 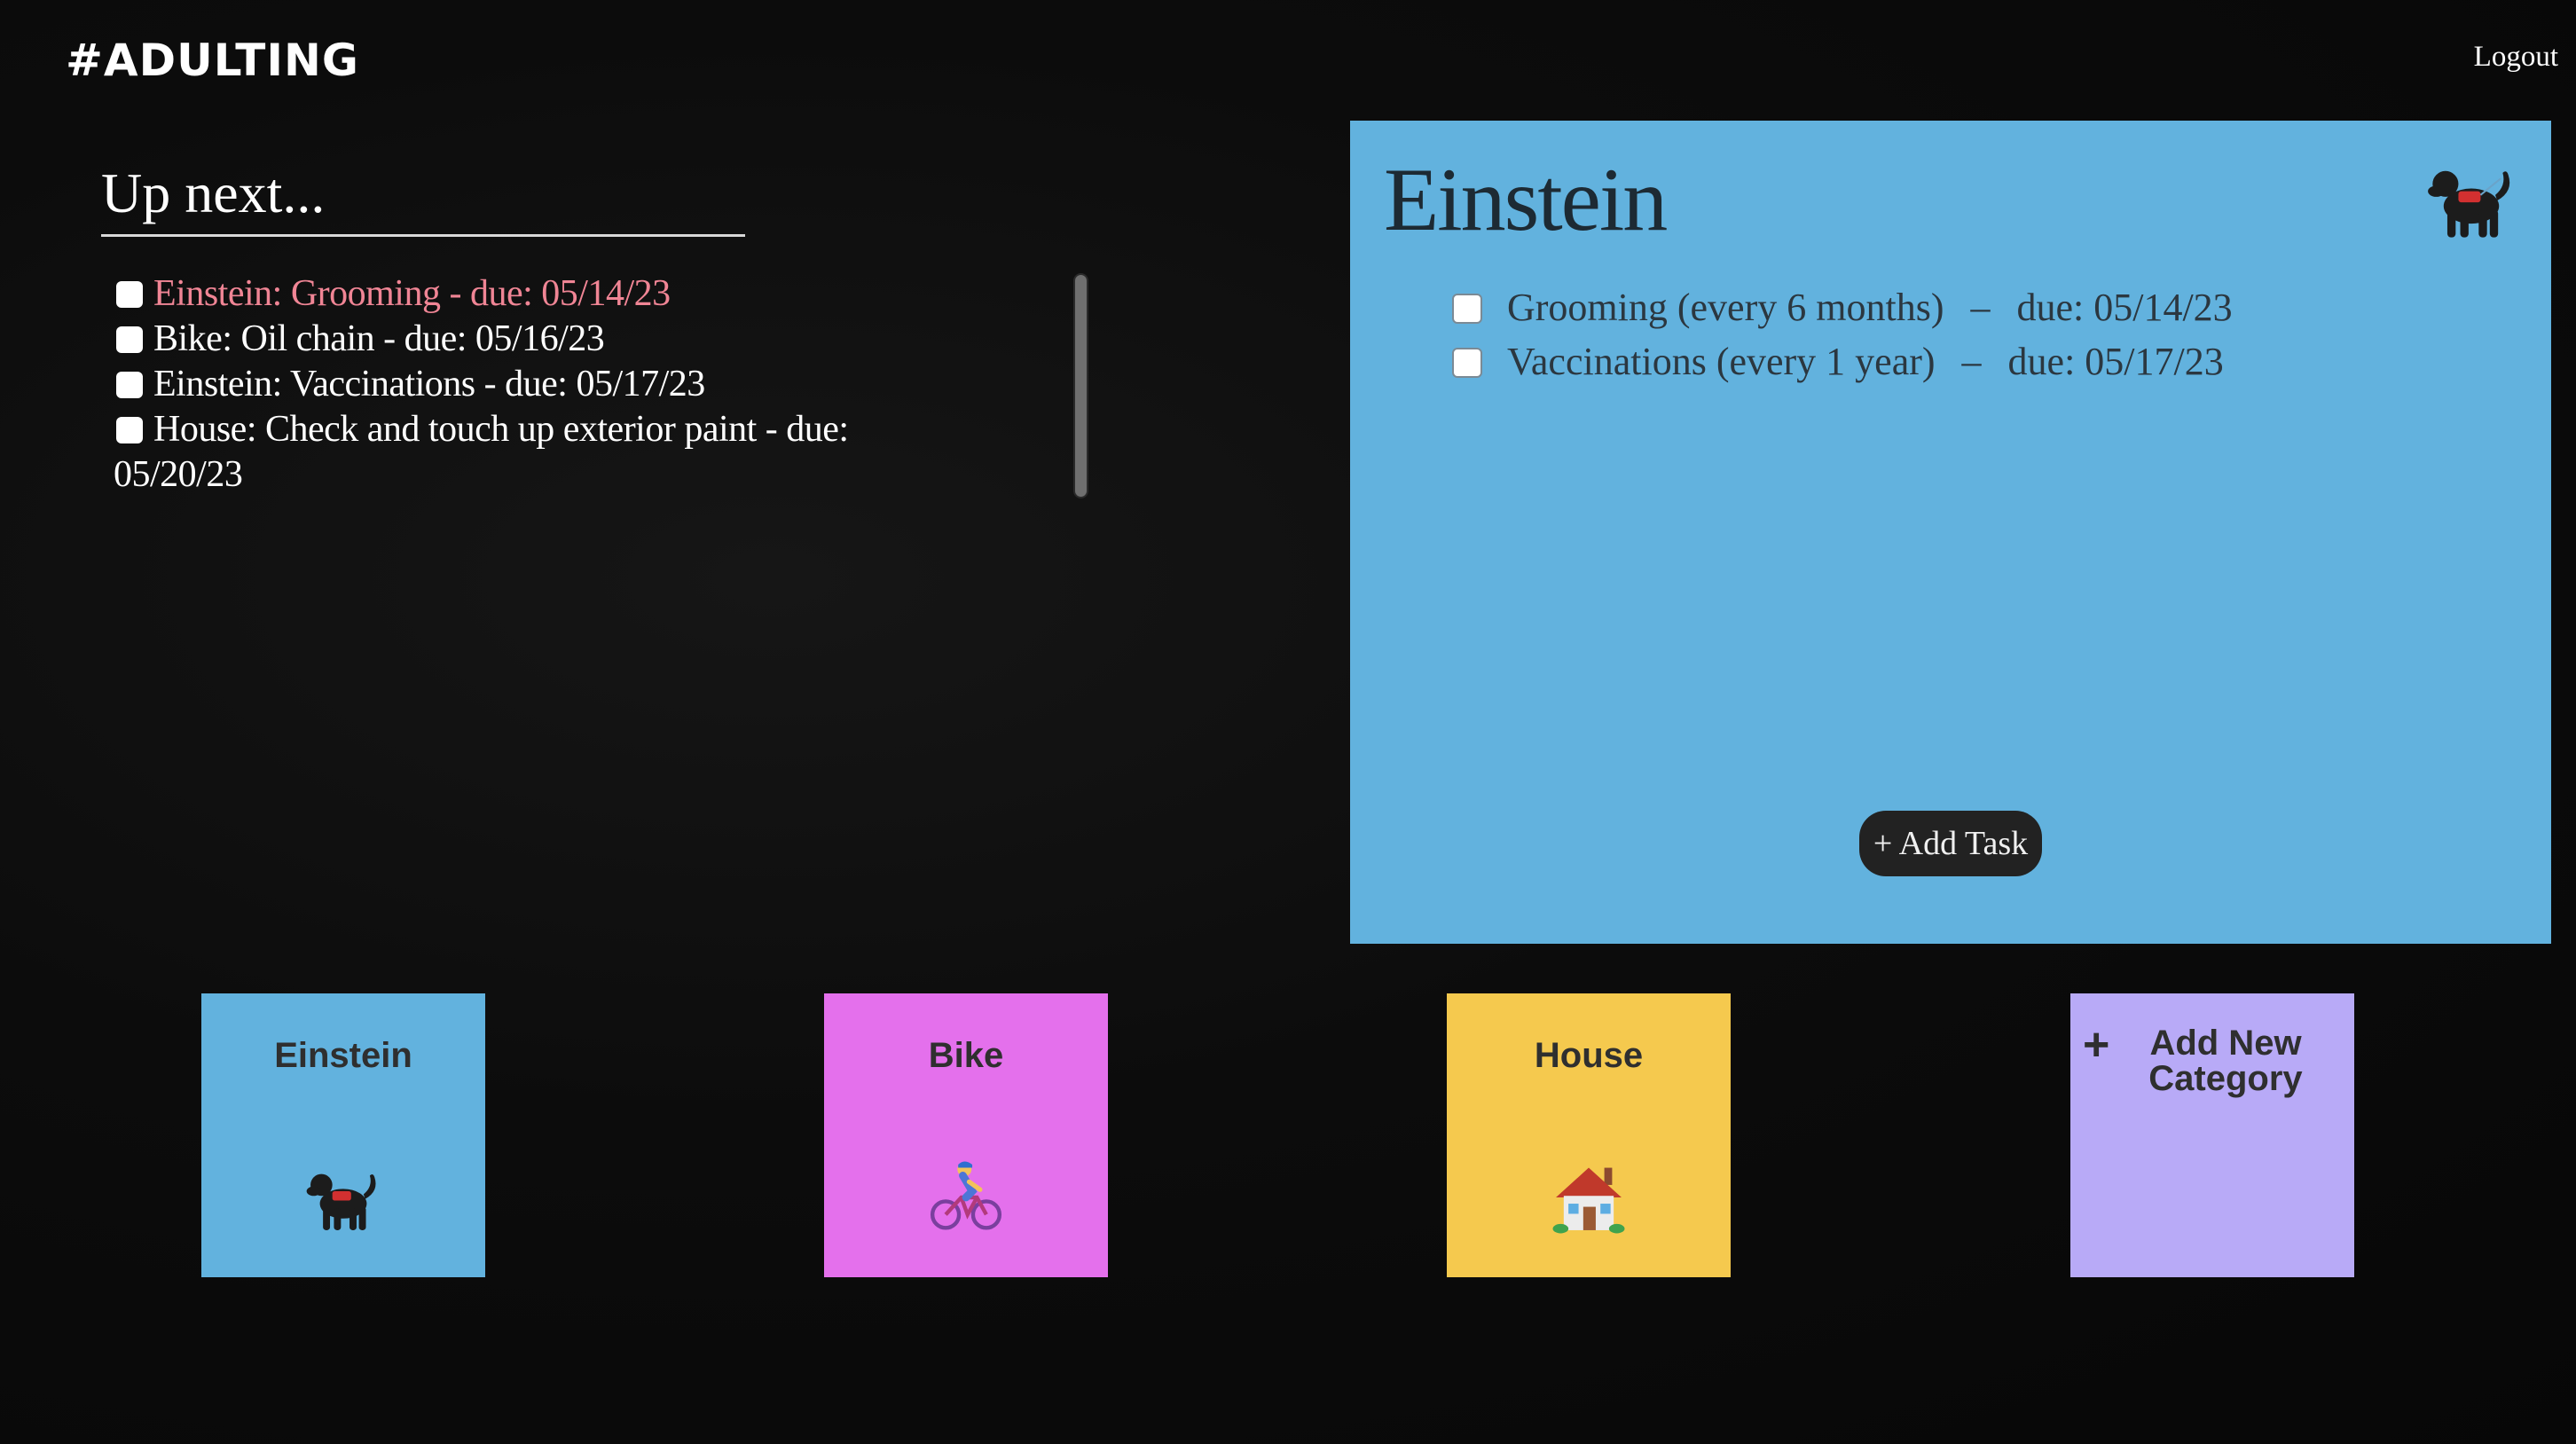 What do you see at coordinates (379, 338) in the screenshot?
I see `up-next-item-label: Bike: Oil chain - due: 05/16/23` at bounding box center [379, 338].